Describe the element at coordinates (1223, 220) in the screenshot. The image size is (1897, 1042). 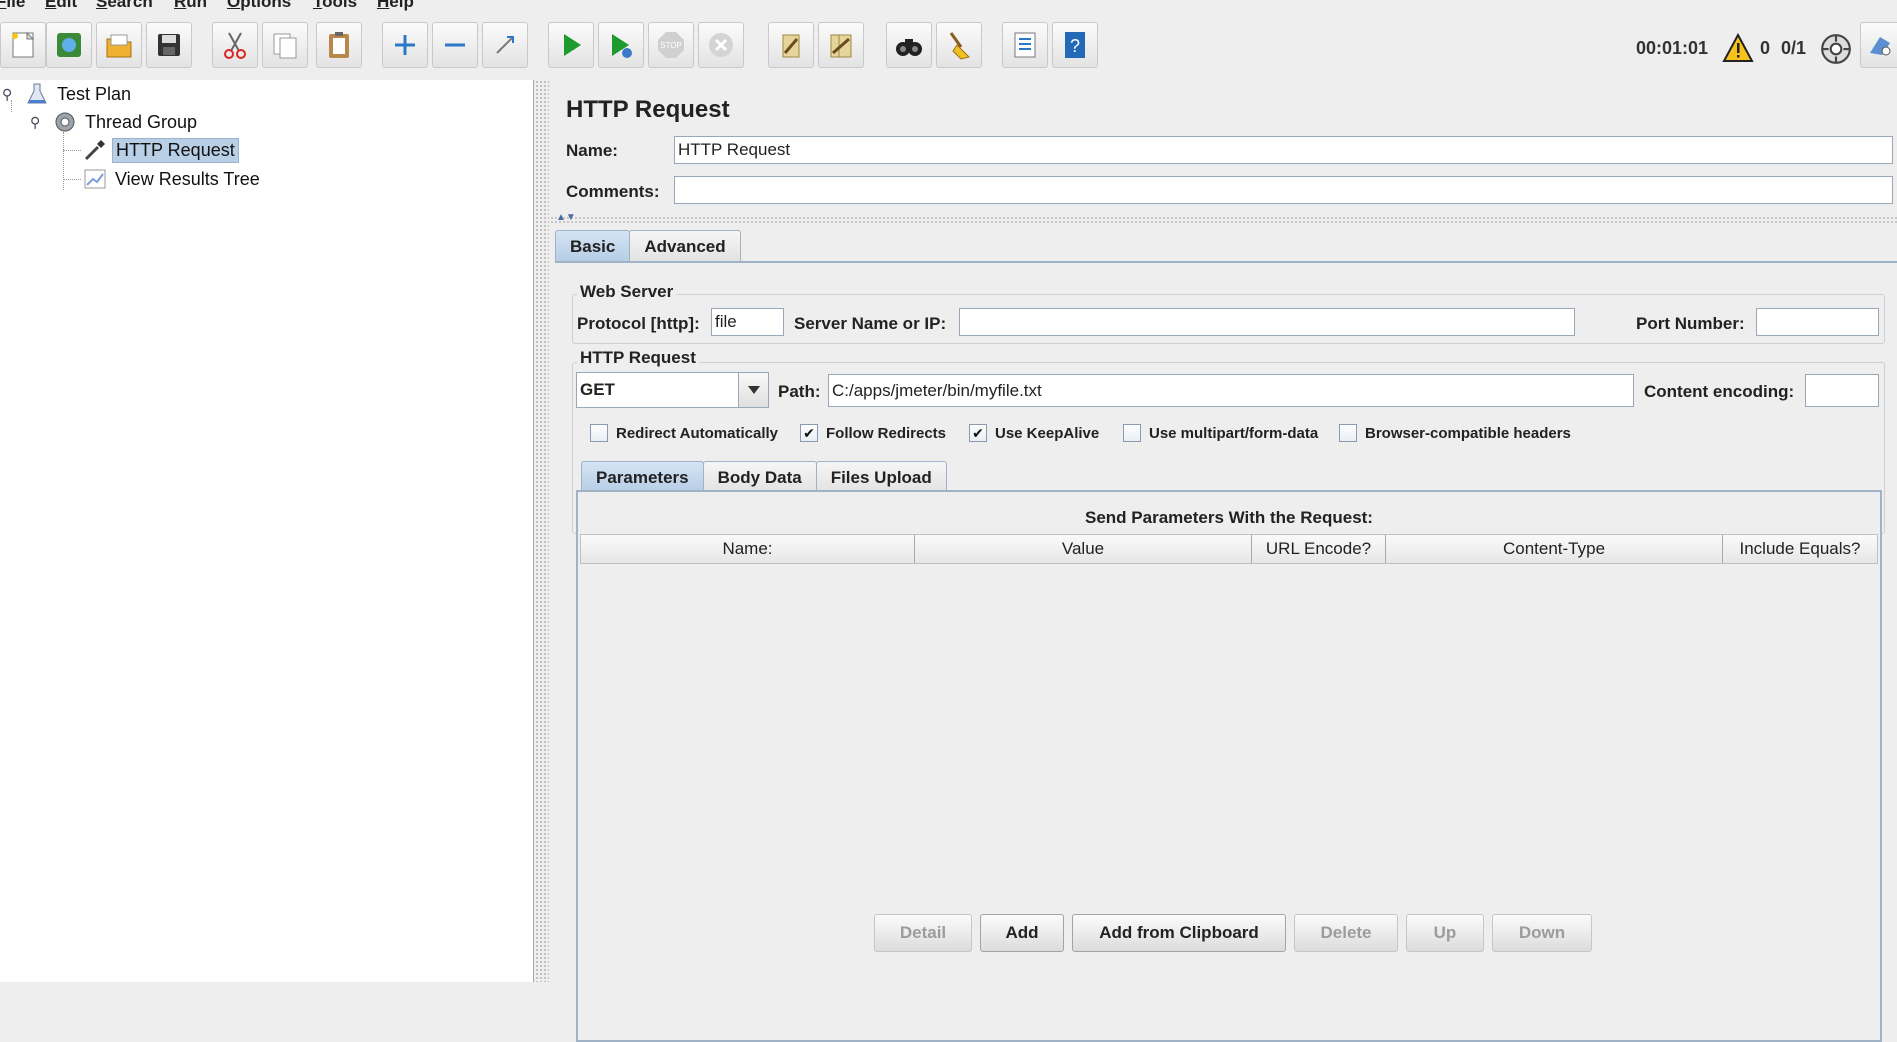
I see `divider` at that location.